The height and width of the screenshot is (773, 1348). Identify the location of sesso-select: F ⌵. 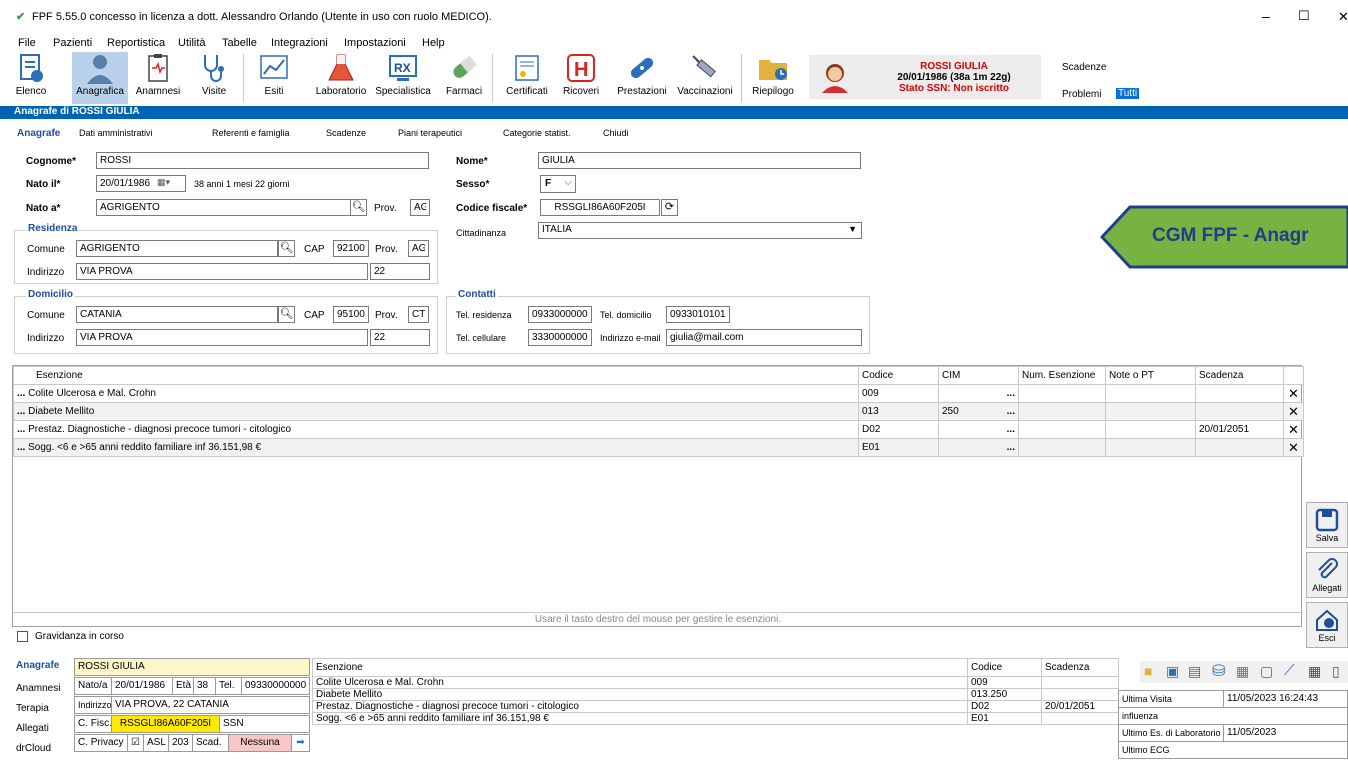
(558, 184).